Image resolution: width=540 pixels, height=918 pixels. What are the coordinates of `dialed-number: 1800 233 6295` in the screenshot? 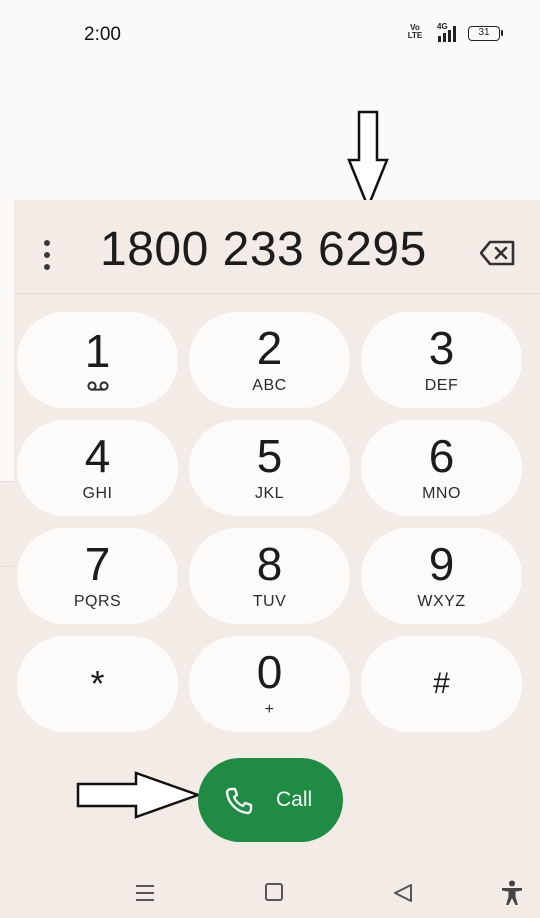 It's located at (263, 249).